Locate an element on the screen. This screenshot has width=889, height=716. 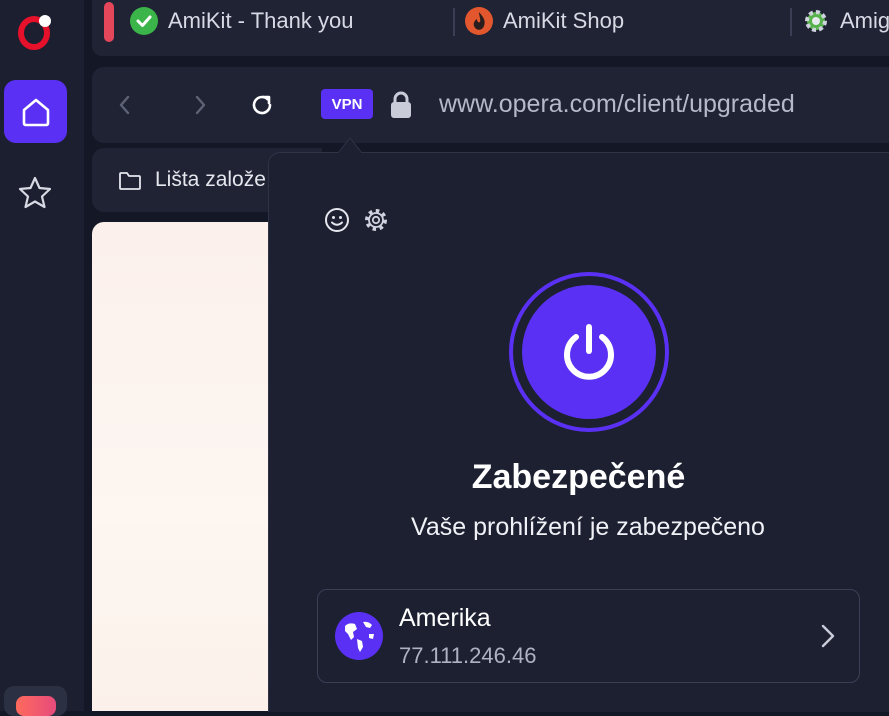
home-icon is located at coordinates (35, 112).